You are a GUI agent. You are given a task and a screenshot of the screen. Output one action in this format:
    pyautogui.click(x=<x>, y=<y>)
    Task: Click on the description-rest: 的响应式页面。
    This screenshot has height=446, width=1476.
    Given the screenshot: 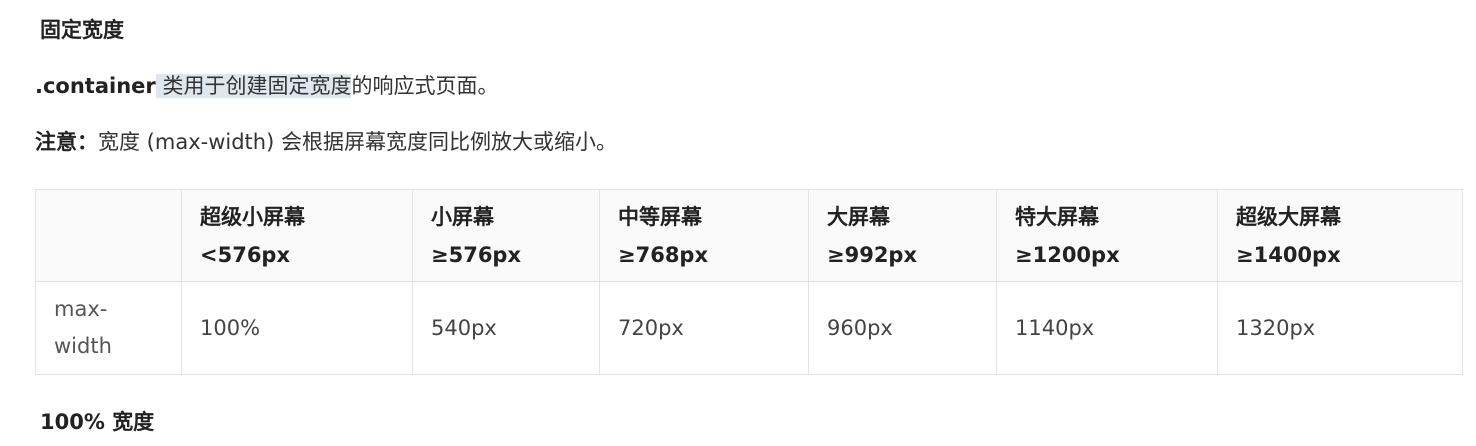 What is the action you would take?
    pyautogui.click(x=425, y=86)
    